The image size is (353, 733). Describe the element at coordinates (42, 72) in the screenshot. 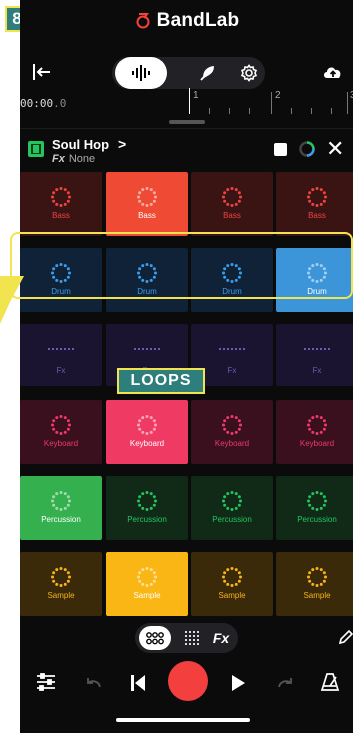

I see `exit-icon` at that location.